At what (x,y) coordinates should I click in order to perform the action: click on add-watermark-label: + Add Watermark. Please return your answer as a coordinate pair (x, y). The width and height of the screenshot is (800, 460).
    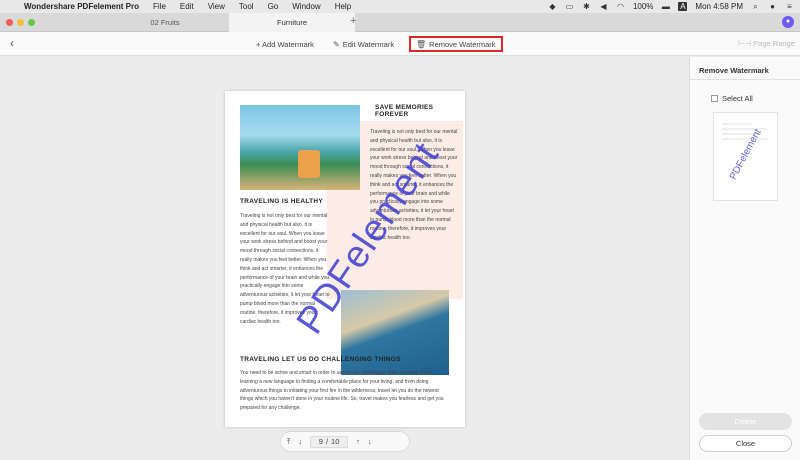
    Looking at the image, I should click on (285, 44).